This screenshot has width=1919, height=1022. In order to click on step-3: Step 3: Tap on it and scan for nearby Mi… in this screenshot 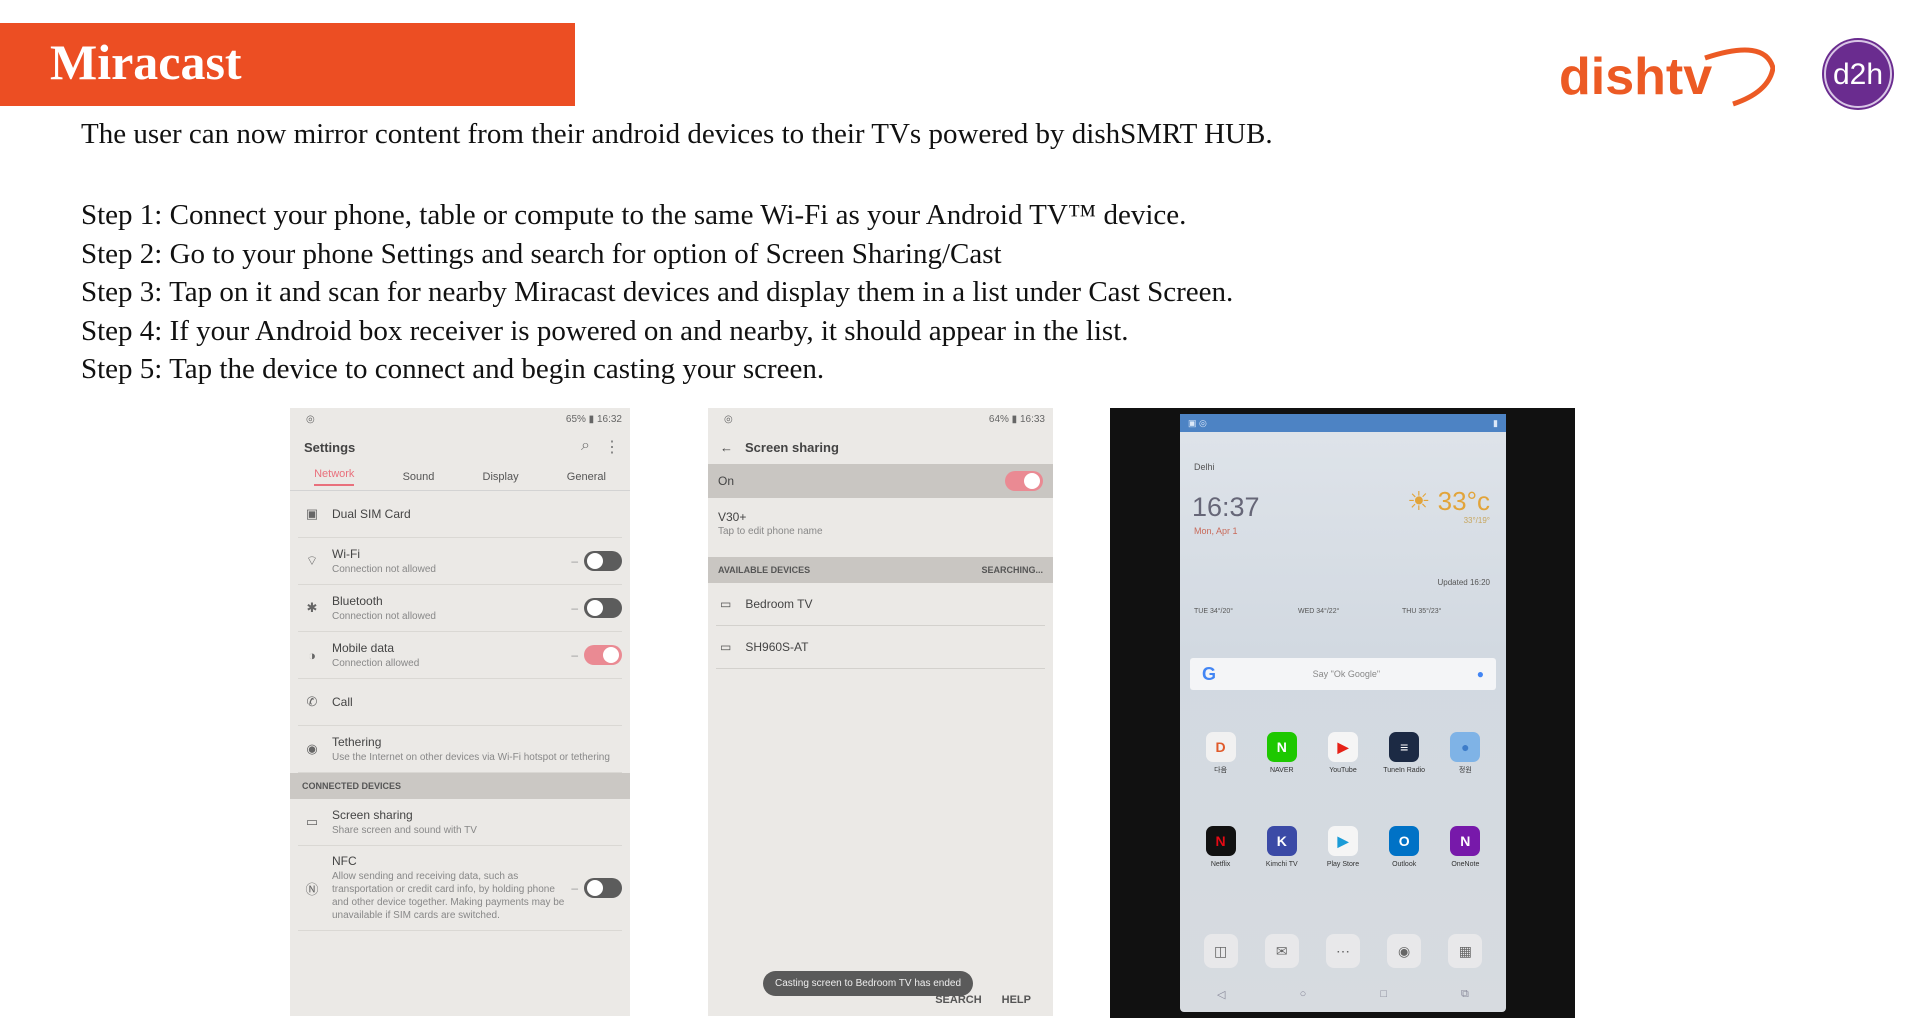, I will do `click(657, 292)`.